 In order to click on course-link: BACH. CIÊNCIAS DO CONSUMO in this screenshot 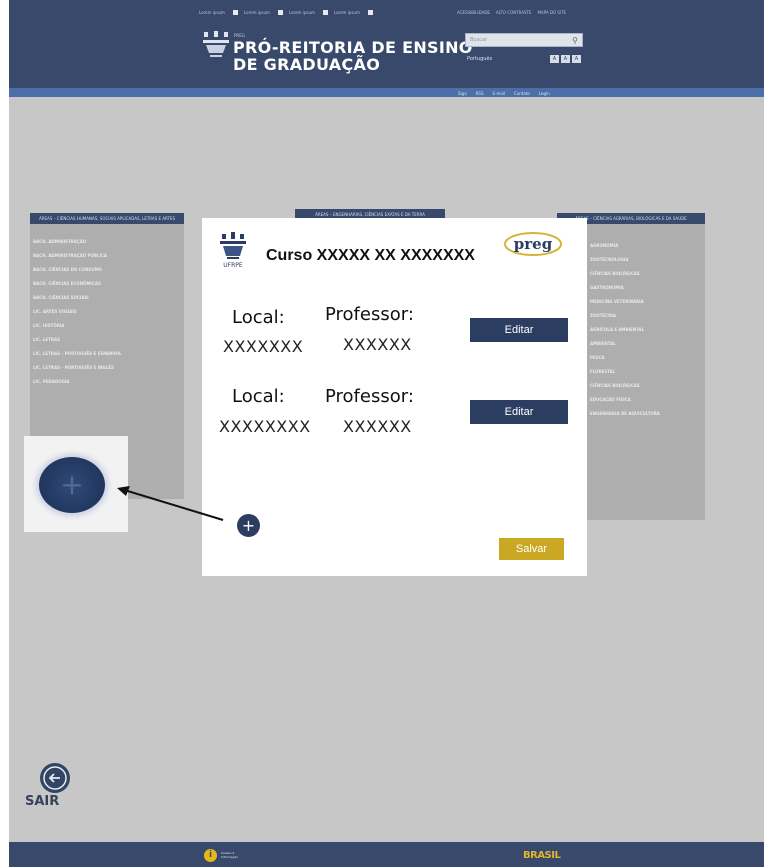, I will do `click(77, 269)`.